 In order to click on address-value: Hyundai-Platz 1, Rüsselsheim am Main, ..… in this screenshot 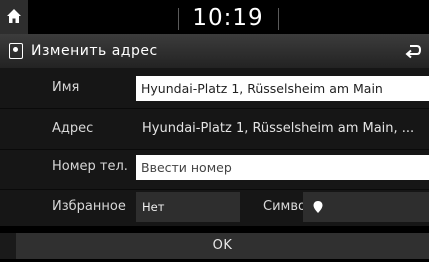, I will do `click(285, 129)`.